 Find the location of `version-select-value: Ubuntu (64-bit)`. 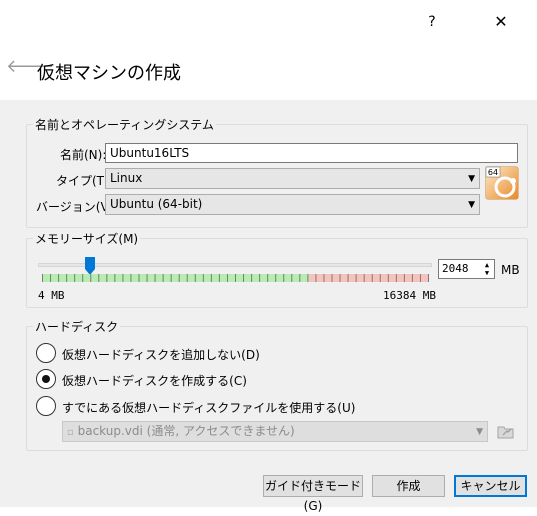

version-select-value: Ubuntu (64-bit) is located at coordinates (156, 204).